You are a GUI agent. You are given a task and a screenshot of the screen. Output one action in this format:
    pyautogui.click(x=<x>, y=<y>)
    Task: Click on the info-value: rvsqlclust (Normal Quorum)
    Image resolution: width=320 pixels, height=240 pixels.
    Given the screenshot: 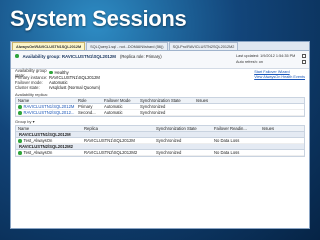 What is the action you would take?
    pyautogui.click(x=75, y=87)
    